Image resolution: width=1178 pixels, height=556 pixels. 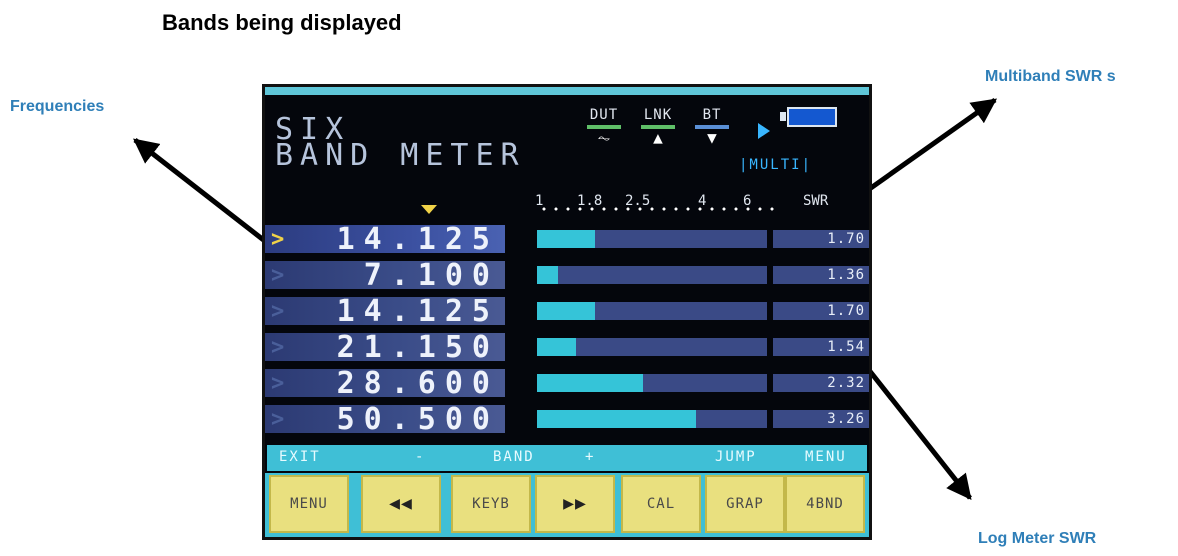 I want to click on legend-exit: EXIT, so click(x=300, y=457).